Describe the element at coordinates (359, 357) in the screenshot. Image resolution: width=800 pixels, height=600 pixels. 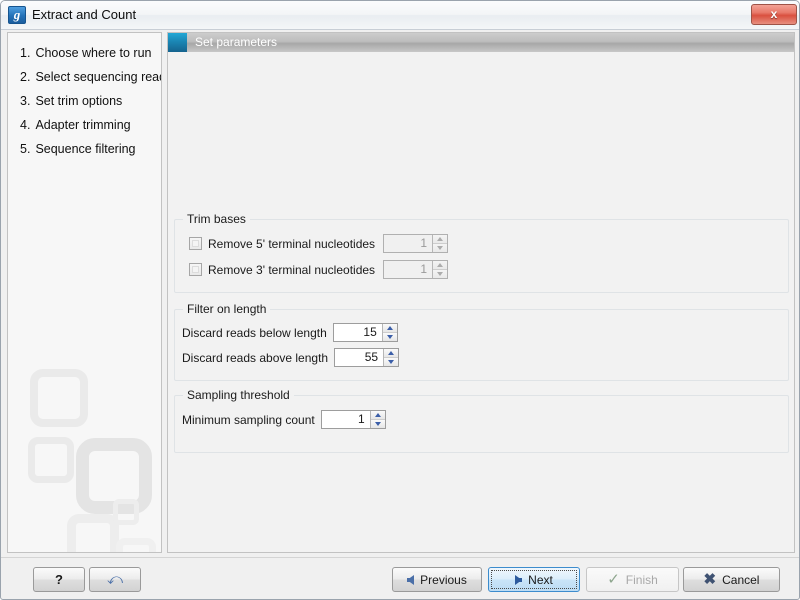
I see `spinner-value: 55` at that location.